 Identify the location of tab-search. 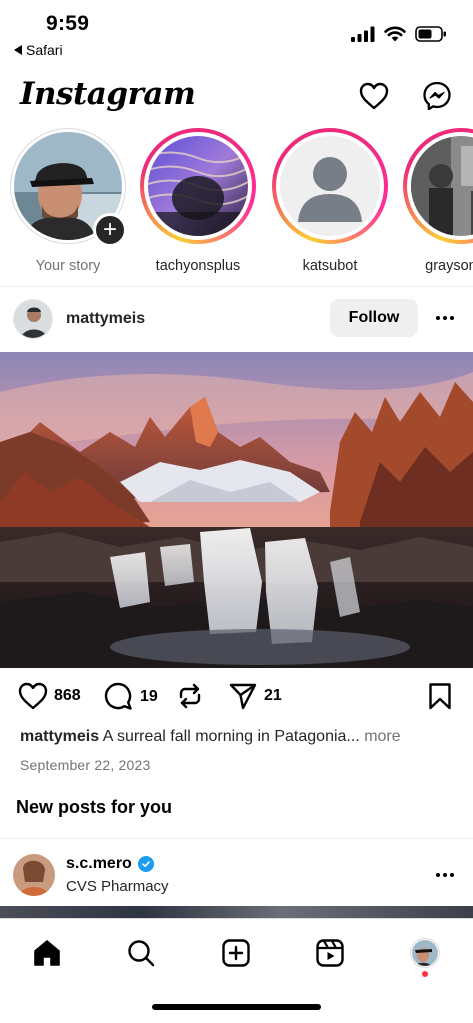
(141, 953).